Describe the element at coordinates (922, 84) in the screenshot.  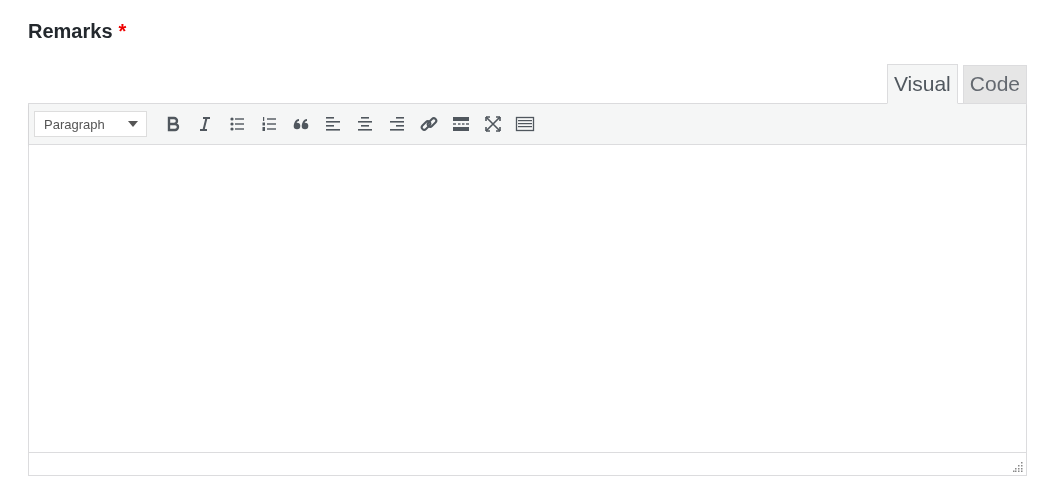
I see `editor-tab: Visual` at that location.